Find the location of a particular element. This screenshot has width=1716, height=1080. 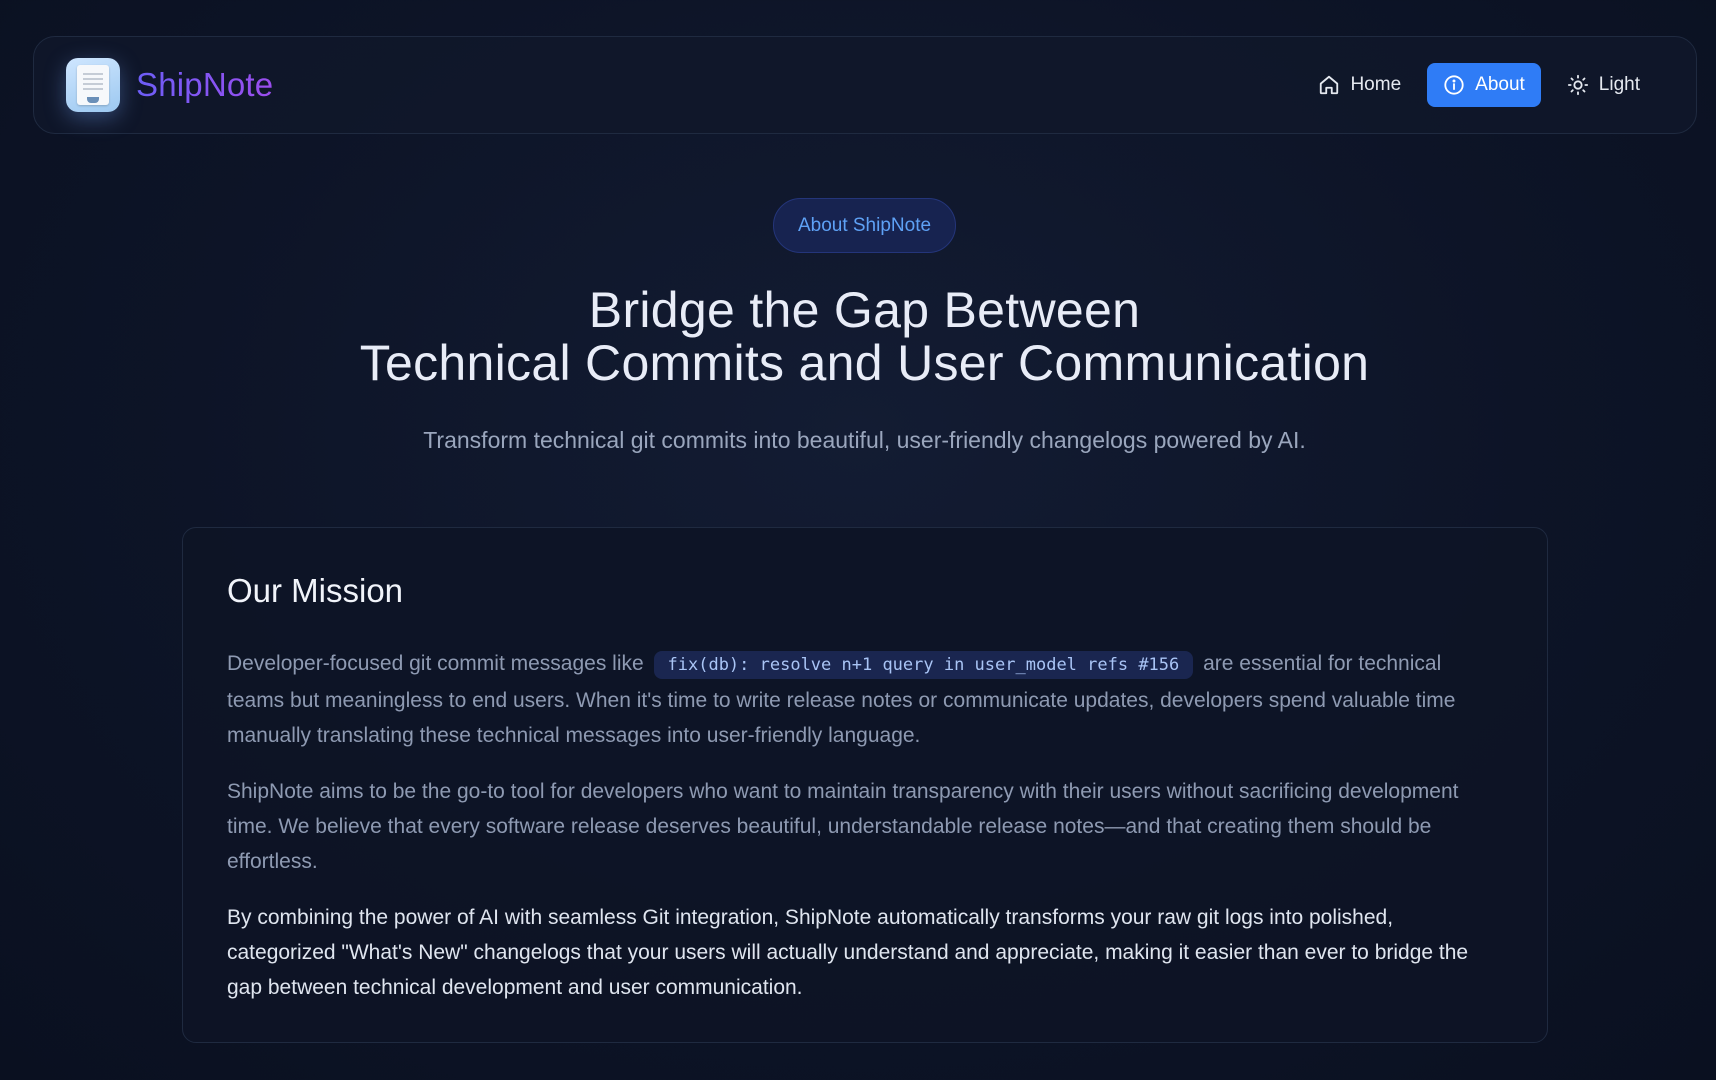

nav-about-label: About is located at coordinates (1500, 84).